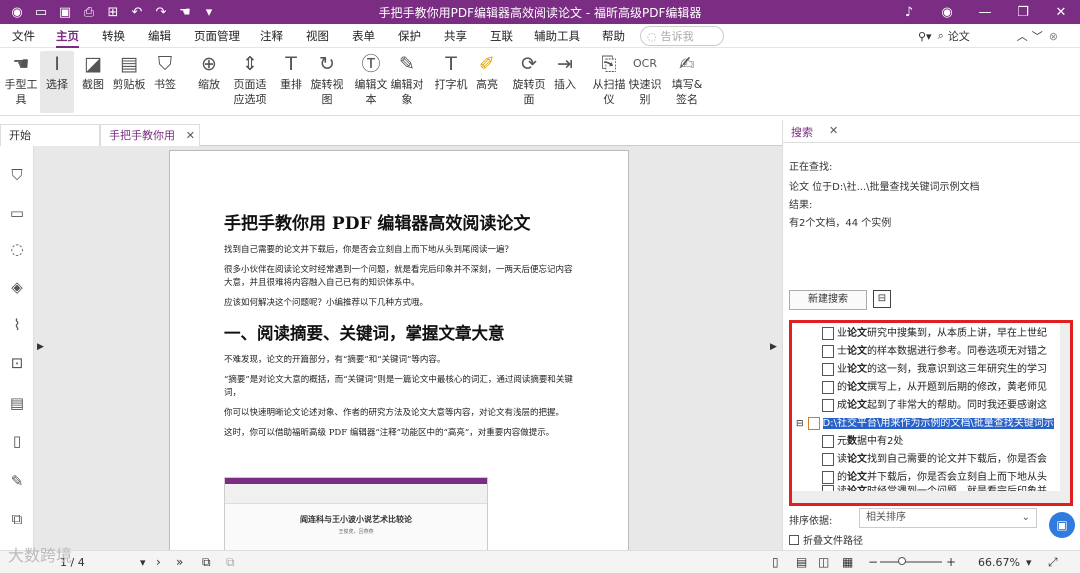  Describe the element at coordinates (1023, 12) in the screenshot. I see `restore-button: ❐` at that location.